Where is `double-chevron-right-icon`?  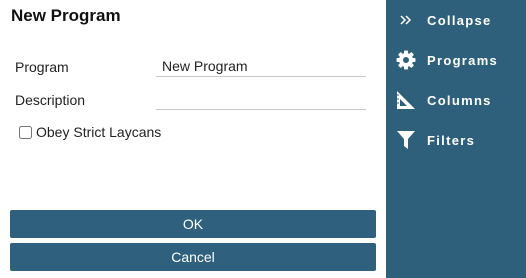
double-chevron-right-icon is located at coordinates (406, 20).